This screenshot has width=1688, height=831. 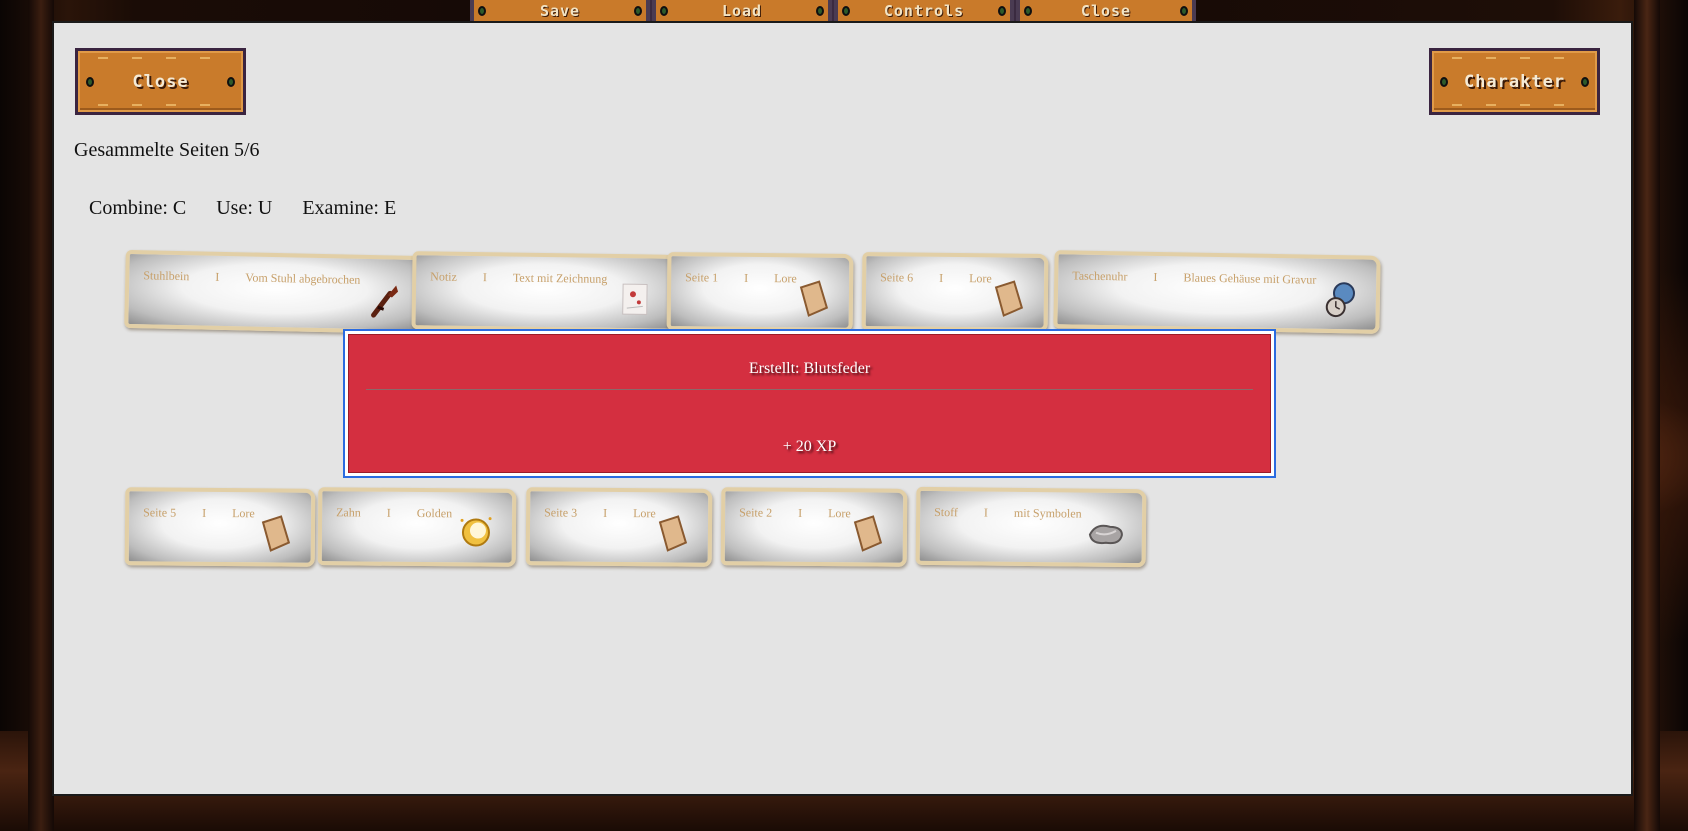 What do you see at coordinates (809, 368) in the screenshot?
I see `notification-title: Erstellt: Blutsfeder` at bounding box center [809, 368].